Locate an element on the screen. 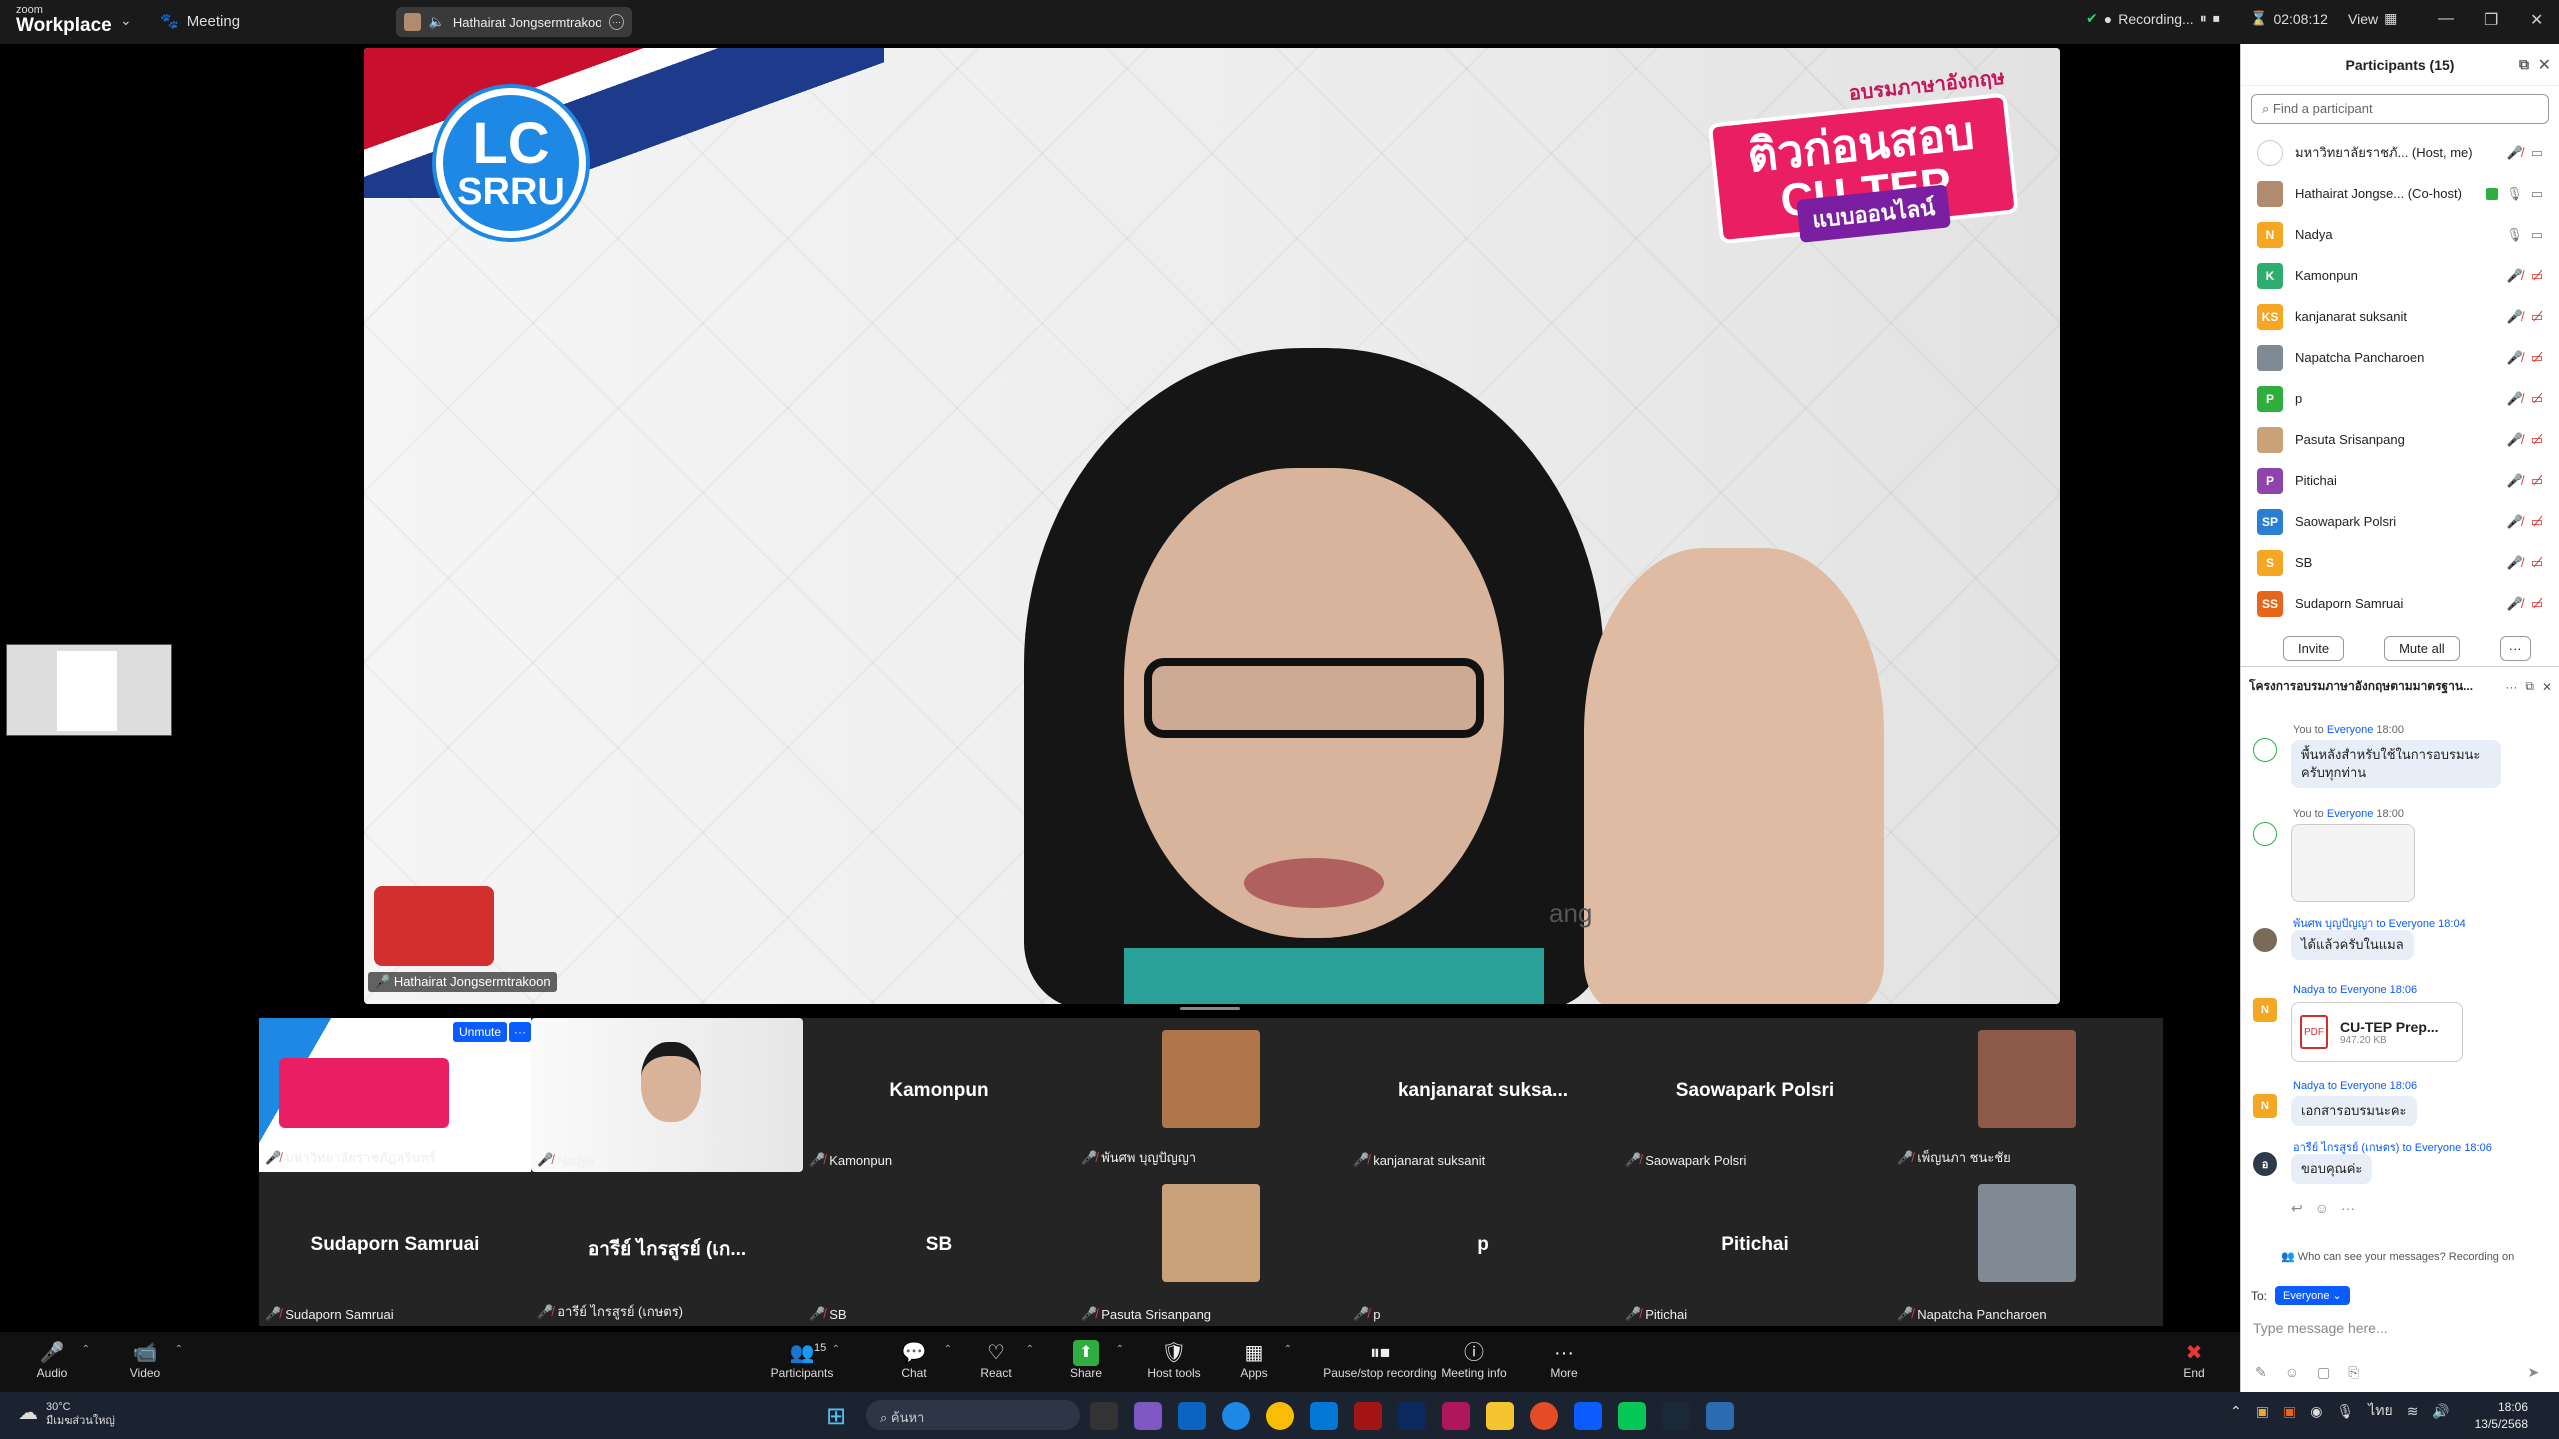 This screenshot has width=2559, height=1439. send-icon: ➤ is located at coordinates (2533, 1372).